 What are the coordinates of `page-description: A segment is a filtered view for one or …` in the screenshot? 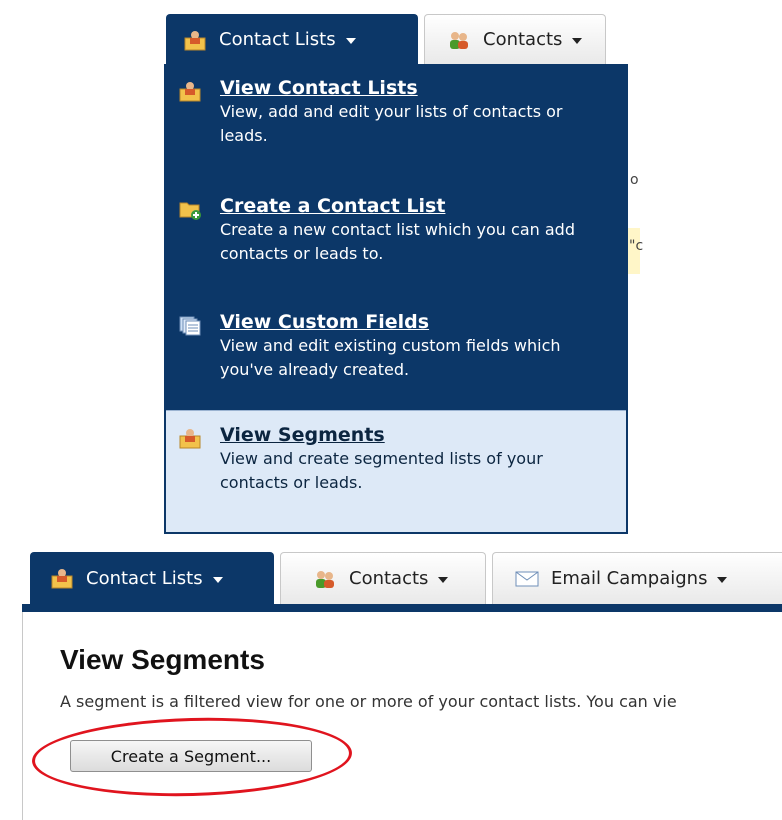 It's located at (368, 701).